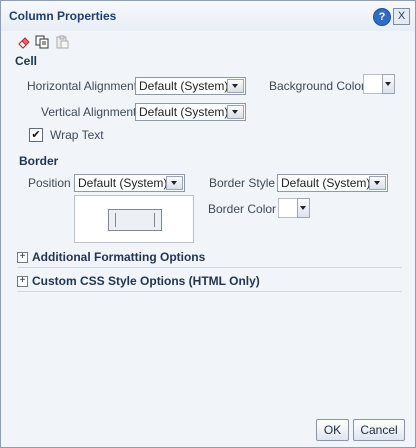 This screenshot has height=448, width=416. Describe the element at coordinates (36, 135) in the screenshot. I see `wrap-text-checkbox: ✔` at that location.